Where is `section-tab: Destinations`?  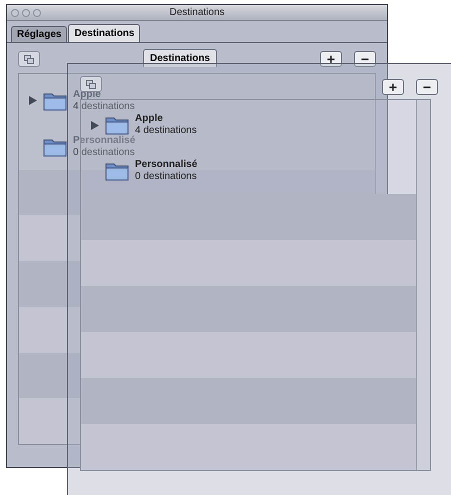 section-tab: Destinations is located at coordinates (179, 58).